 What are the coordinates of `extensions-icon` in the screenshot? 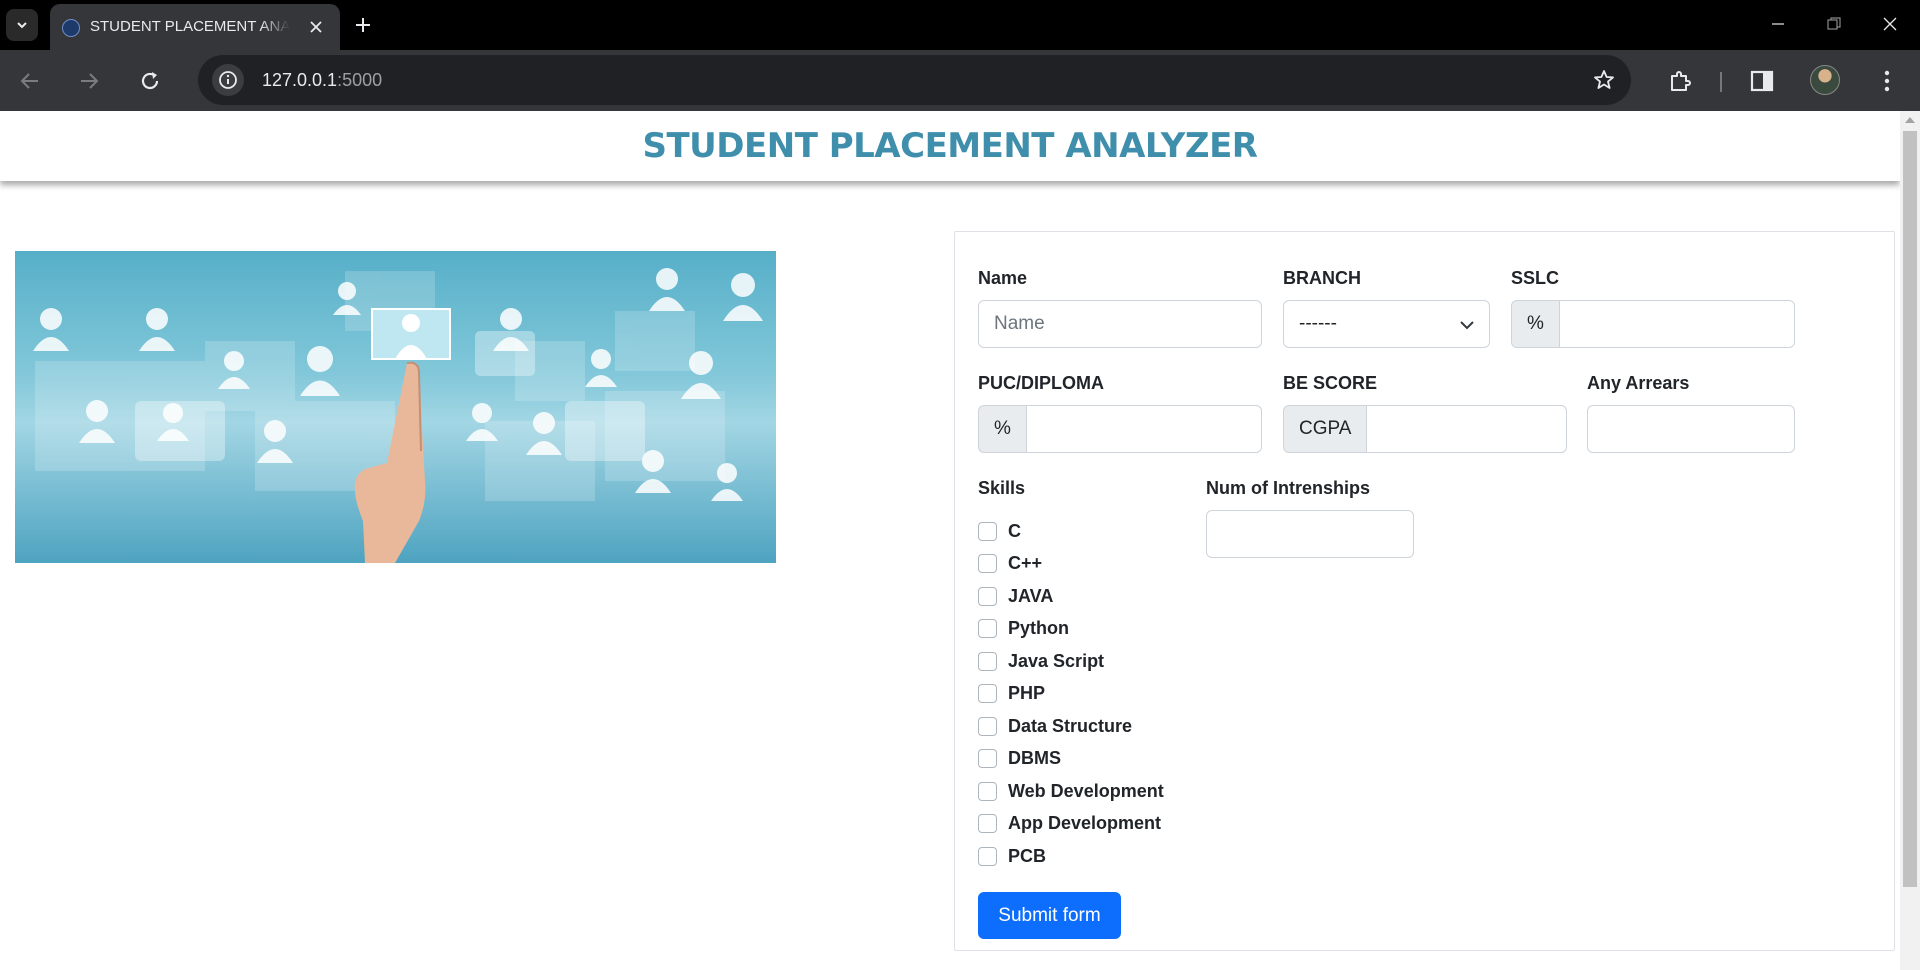 It's located at (1681, 81).